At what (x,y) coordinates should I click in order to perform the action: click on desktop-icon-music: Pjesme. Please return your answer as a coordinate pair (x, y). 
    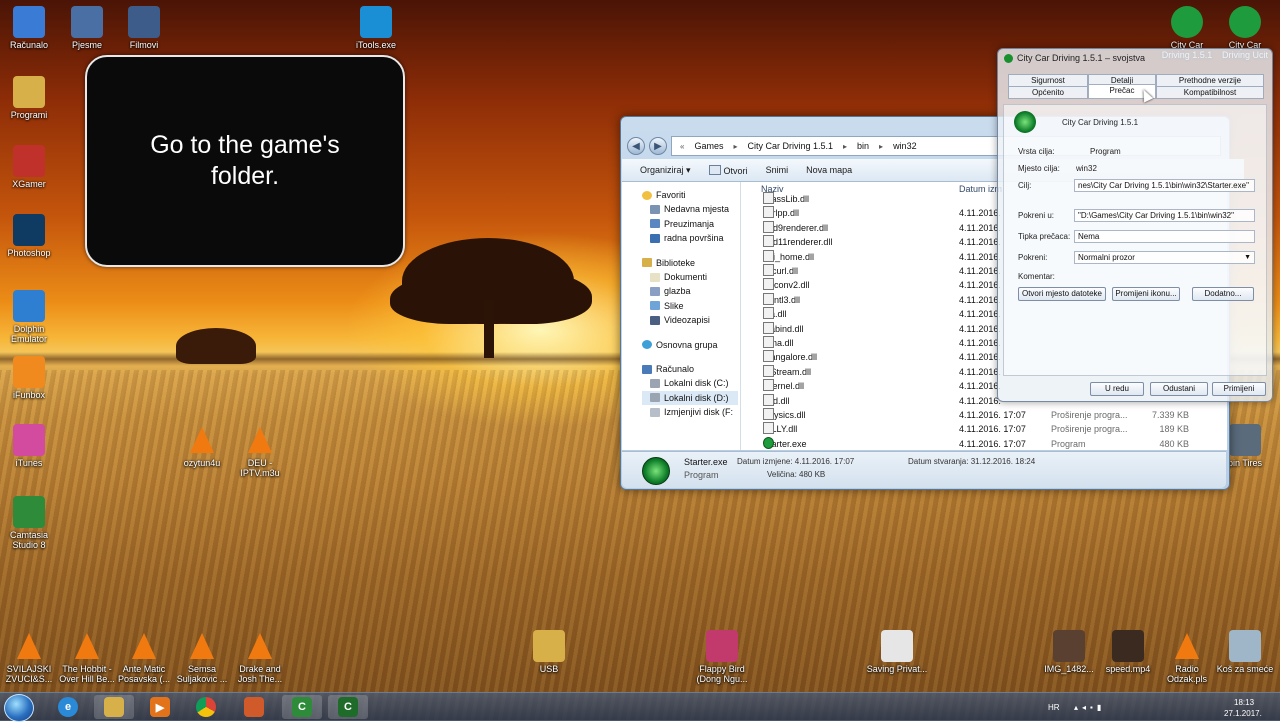
    Looking at the image, I should click on (87, 28).